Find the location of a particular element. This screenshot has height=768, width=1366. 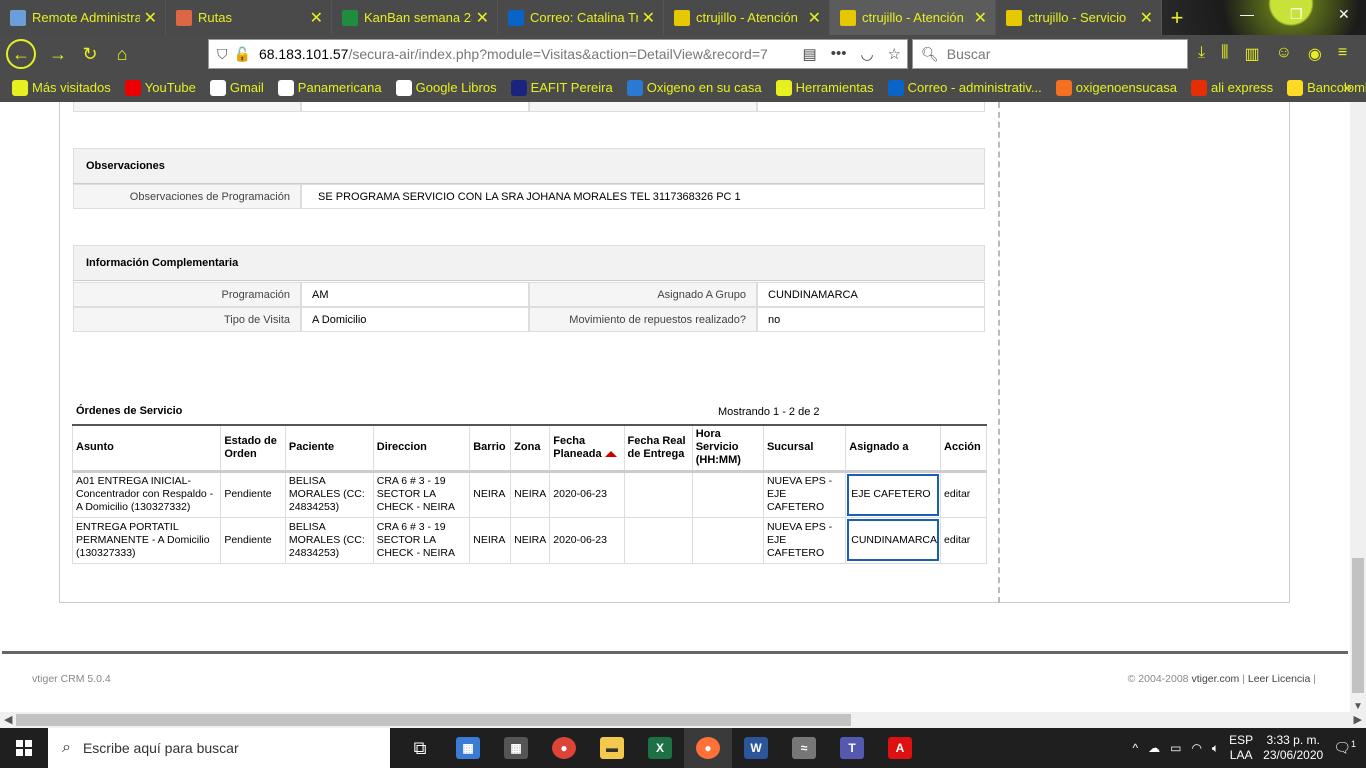

col-estado: Estado de Orden is located at coordinates (253, 448).